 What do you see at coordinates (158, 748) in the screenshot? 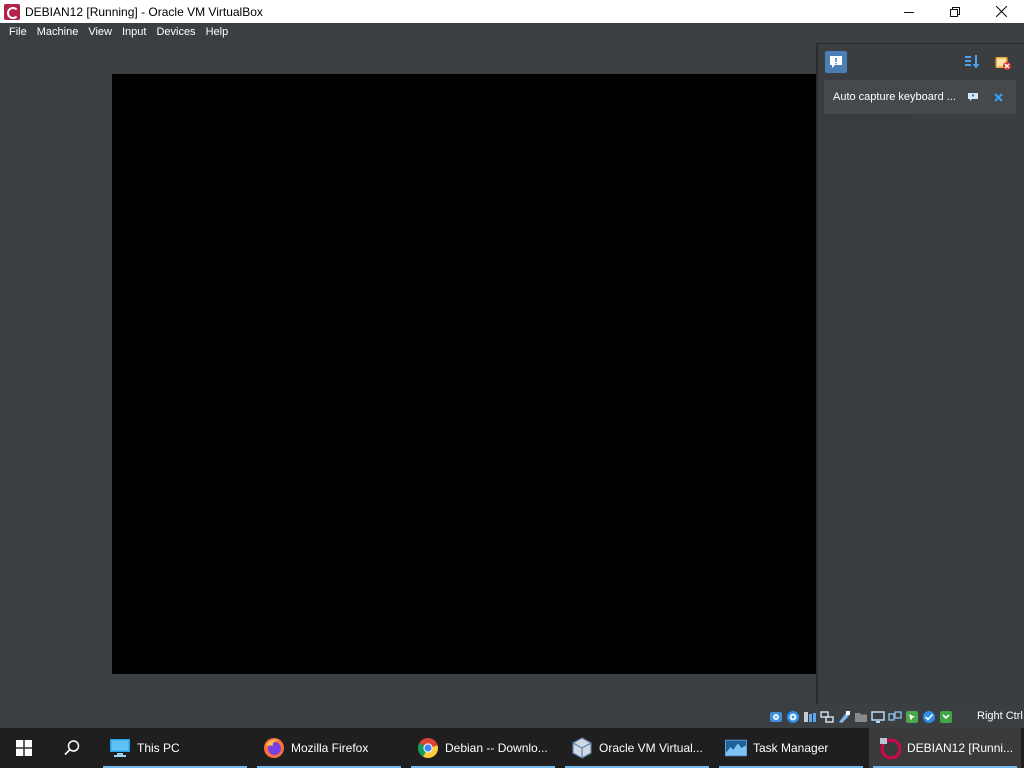
I see `taskbar-app-label: This PC` at bounding box center [158, 748].